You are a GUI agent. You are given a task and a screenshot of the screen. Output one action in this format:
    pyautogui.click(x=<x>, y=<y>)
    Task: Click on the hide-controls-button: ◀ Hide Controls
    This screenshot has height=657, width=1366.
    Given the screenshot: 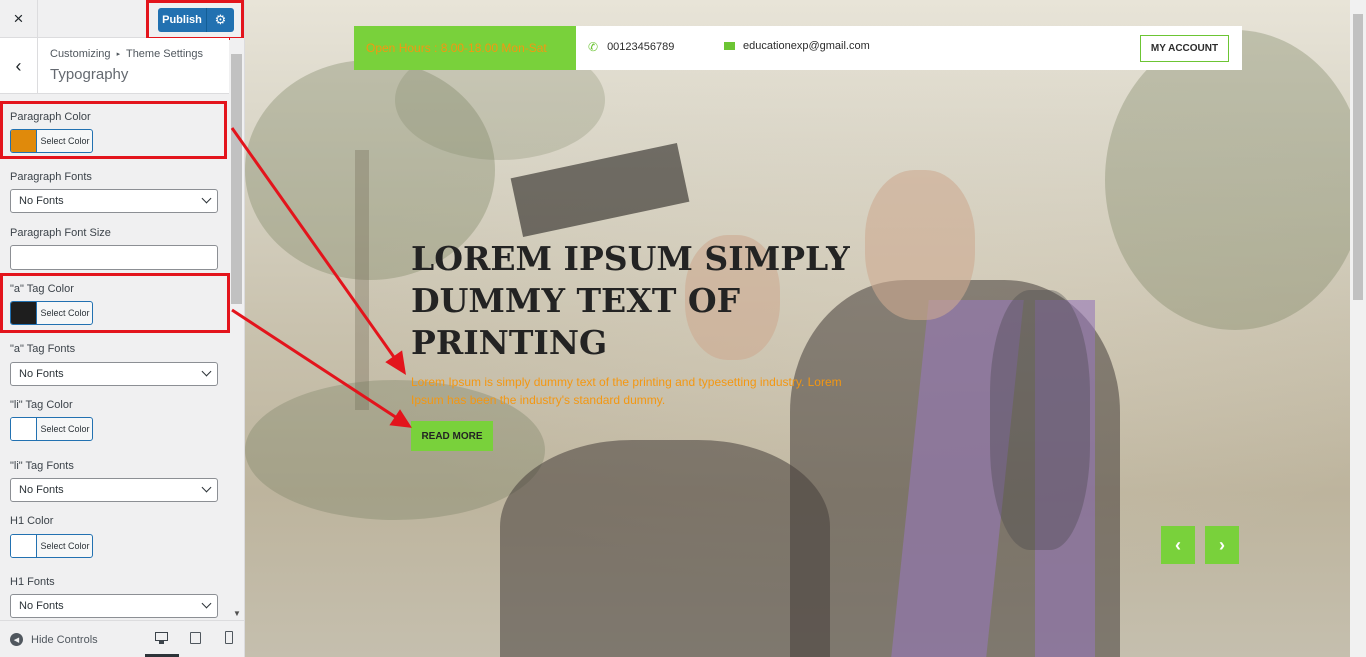 What is the action you would take?
    pyautogui.click(x=54, y=639)
    